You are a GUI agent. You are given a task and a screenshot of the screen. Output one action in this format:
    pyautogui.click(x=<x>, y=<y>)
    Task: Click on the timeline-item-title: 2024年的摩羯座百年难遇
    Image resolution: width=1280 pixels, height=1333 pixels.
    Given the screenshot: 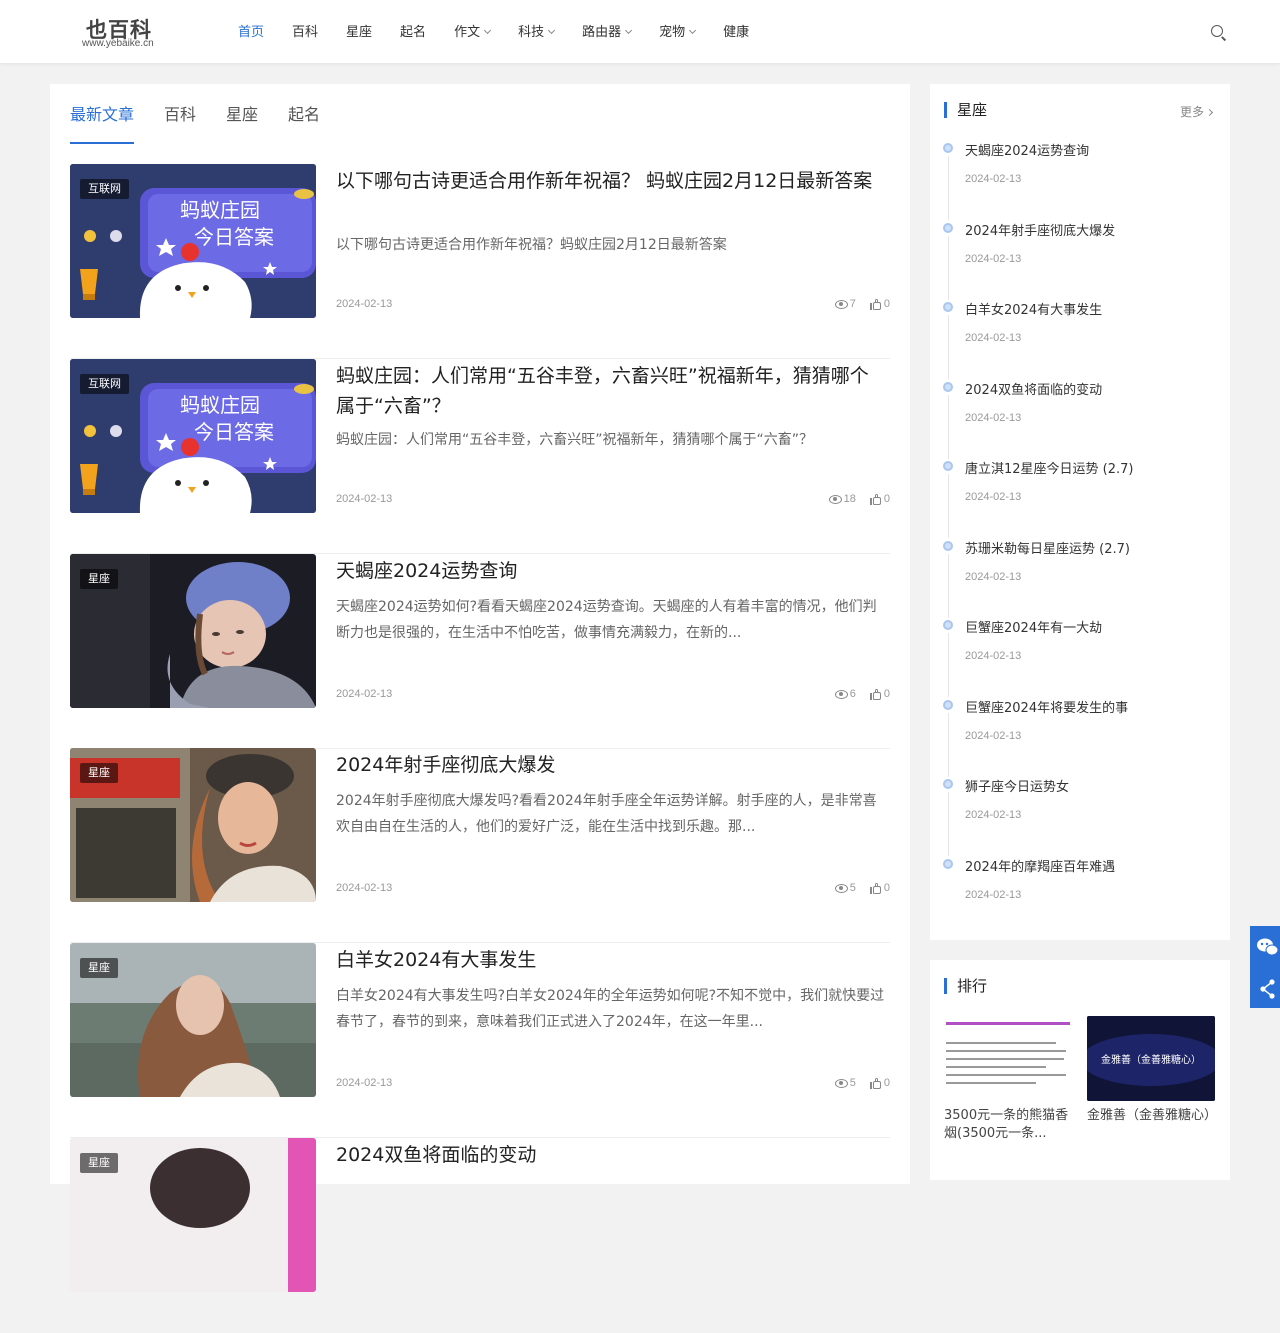 What is the action you would take?
    pyautogui.click(x=1090, y=865)
    